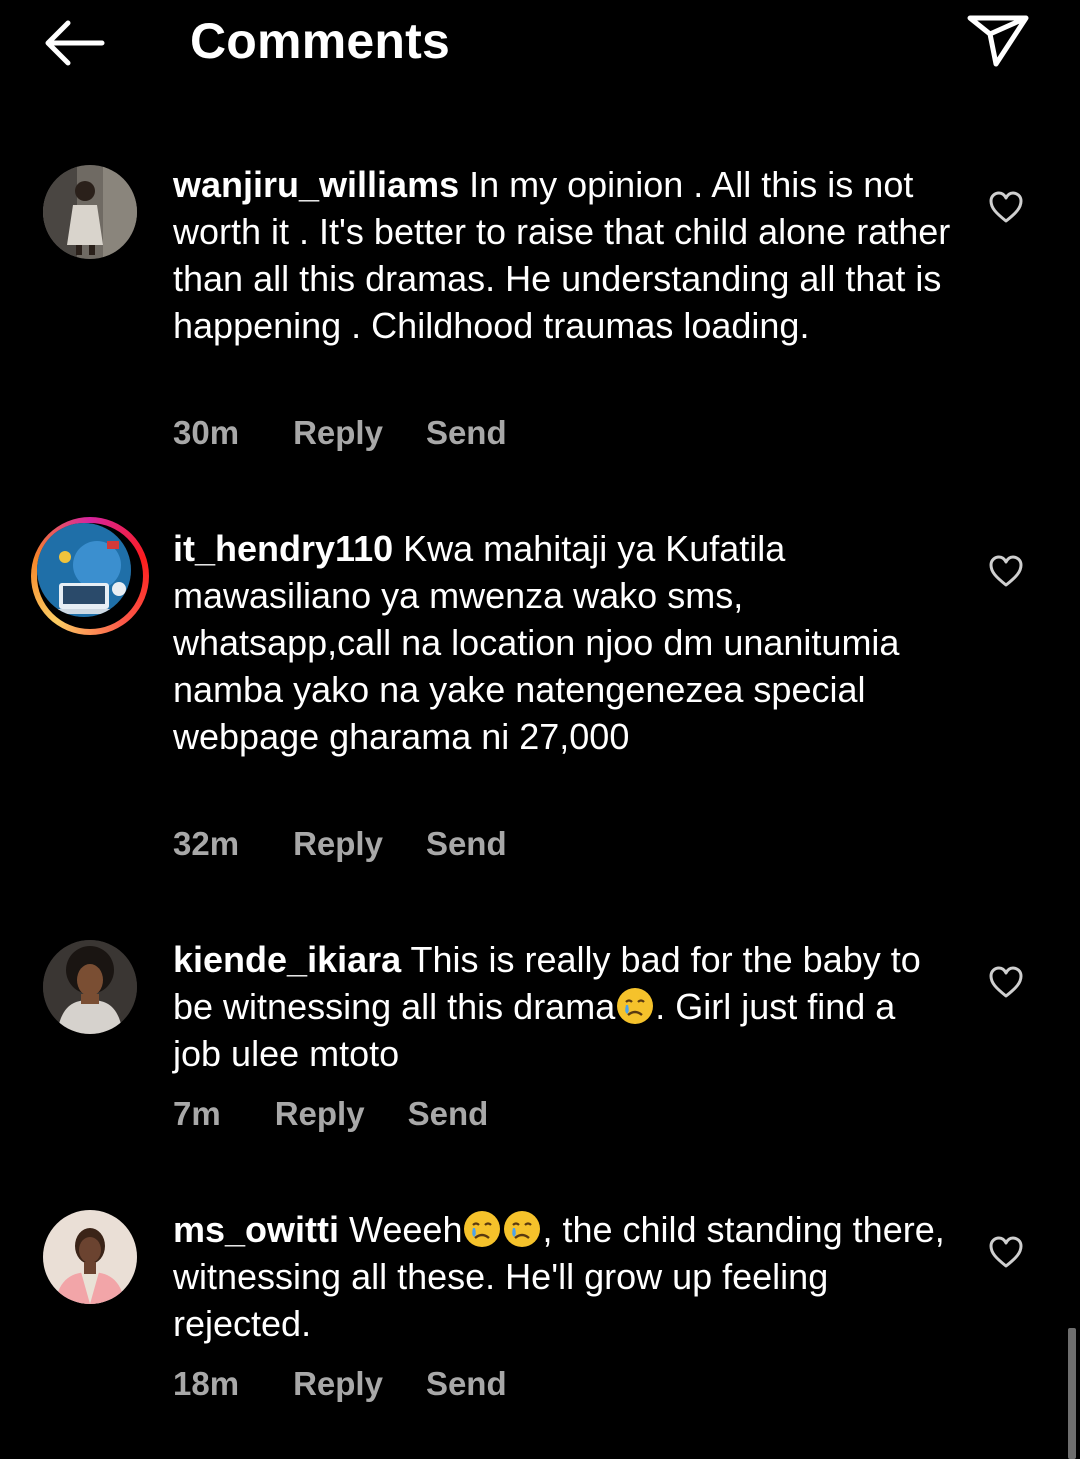  I want to click on comment-meta: 32m Reply Send, so click(340, 844).